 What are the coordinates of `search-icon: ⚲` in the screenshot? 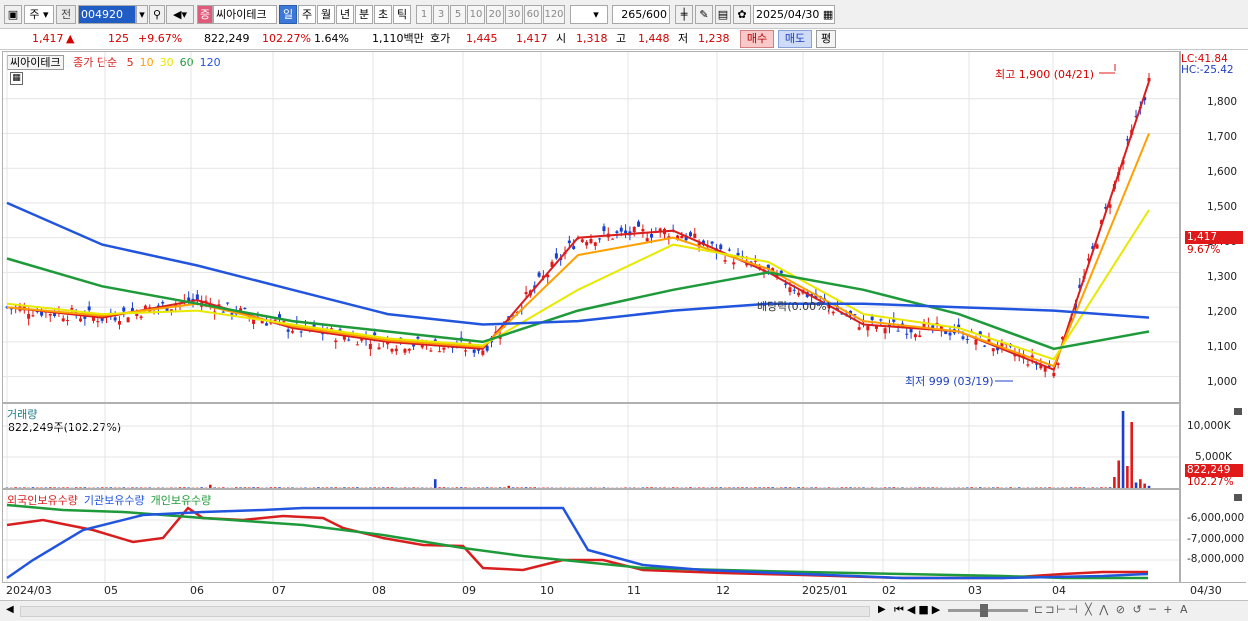 It's located at (157, 14).